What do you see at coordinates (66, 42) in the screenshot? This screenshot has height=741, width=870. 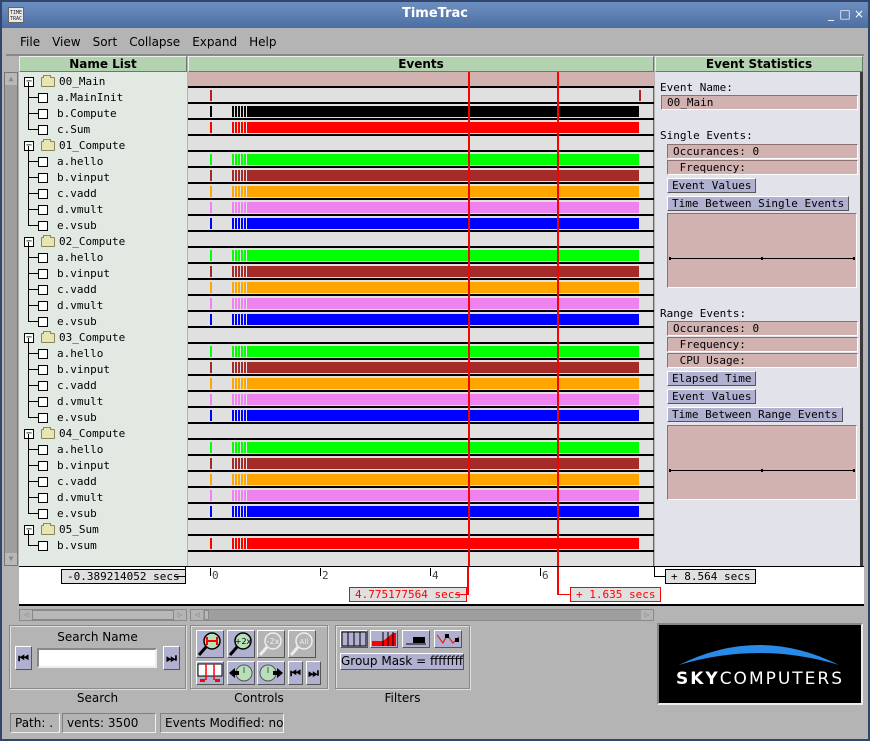 I see `menu-view: View` at bounding box center [66, 42].